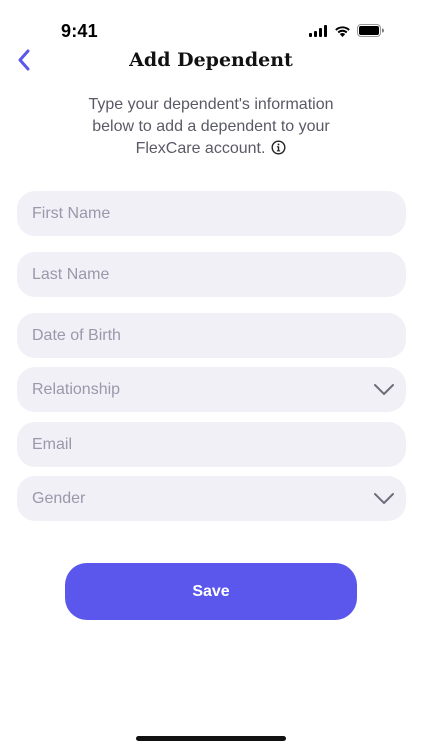 The width and height of the screenshot is (422, 750). I want to click on gender-placeholder: Gender, so click(59, 498).